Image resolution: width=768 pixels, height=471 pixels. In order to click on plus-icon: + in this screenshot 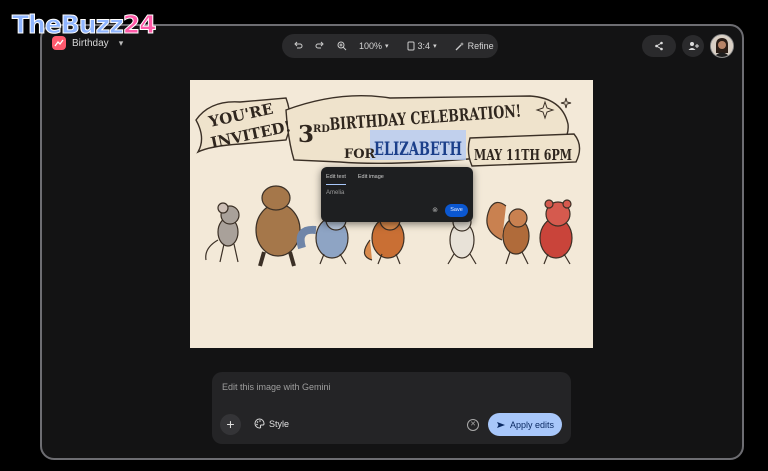, I will do `click(230, 424)`.